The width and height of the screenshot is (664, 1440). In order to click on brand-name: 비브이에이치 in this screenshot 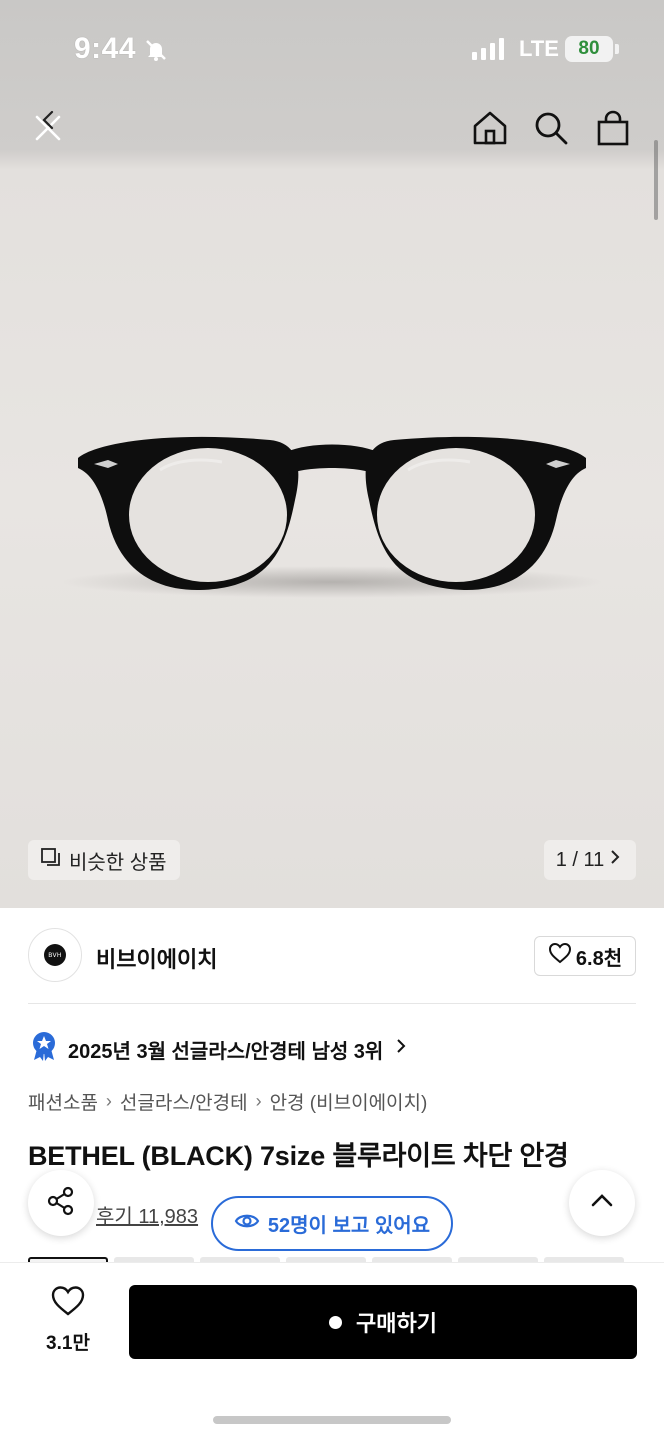, I will do `click(156, 958)`.